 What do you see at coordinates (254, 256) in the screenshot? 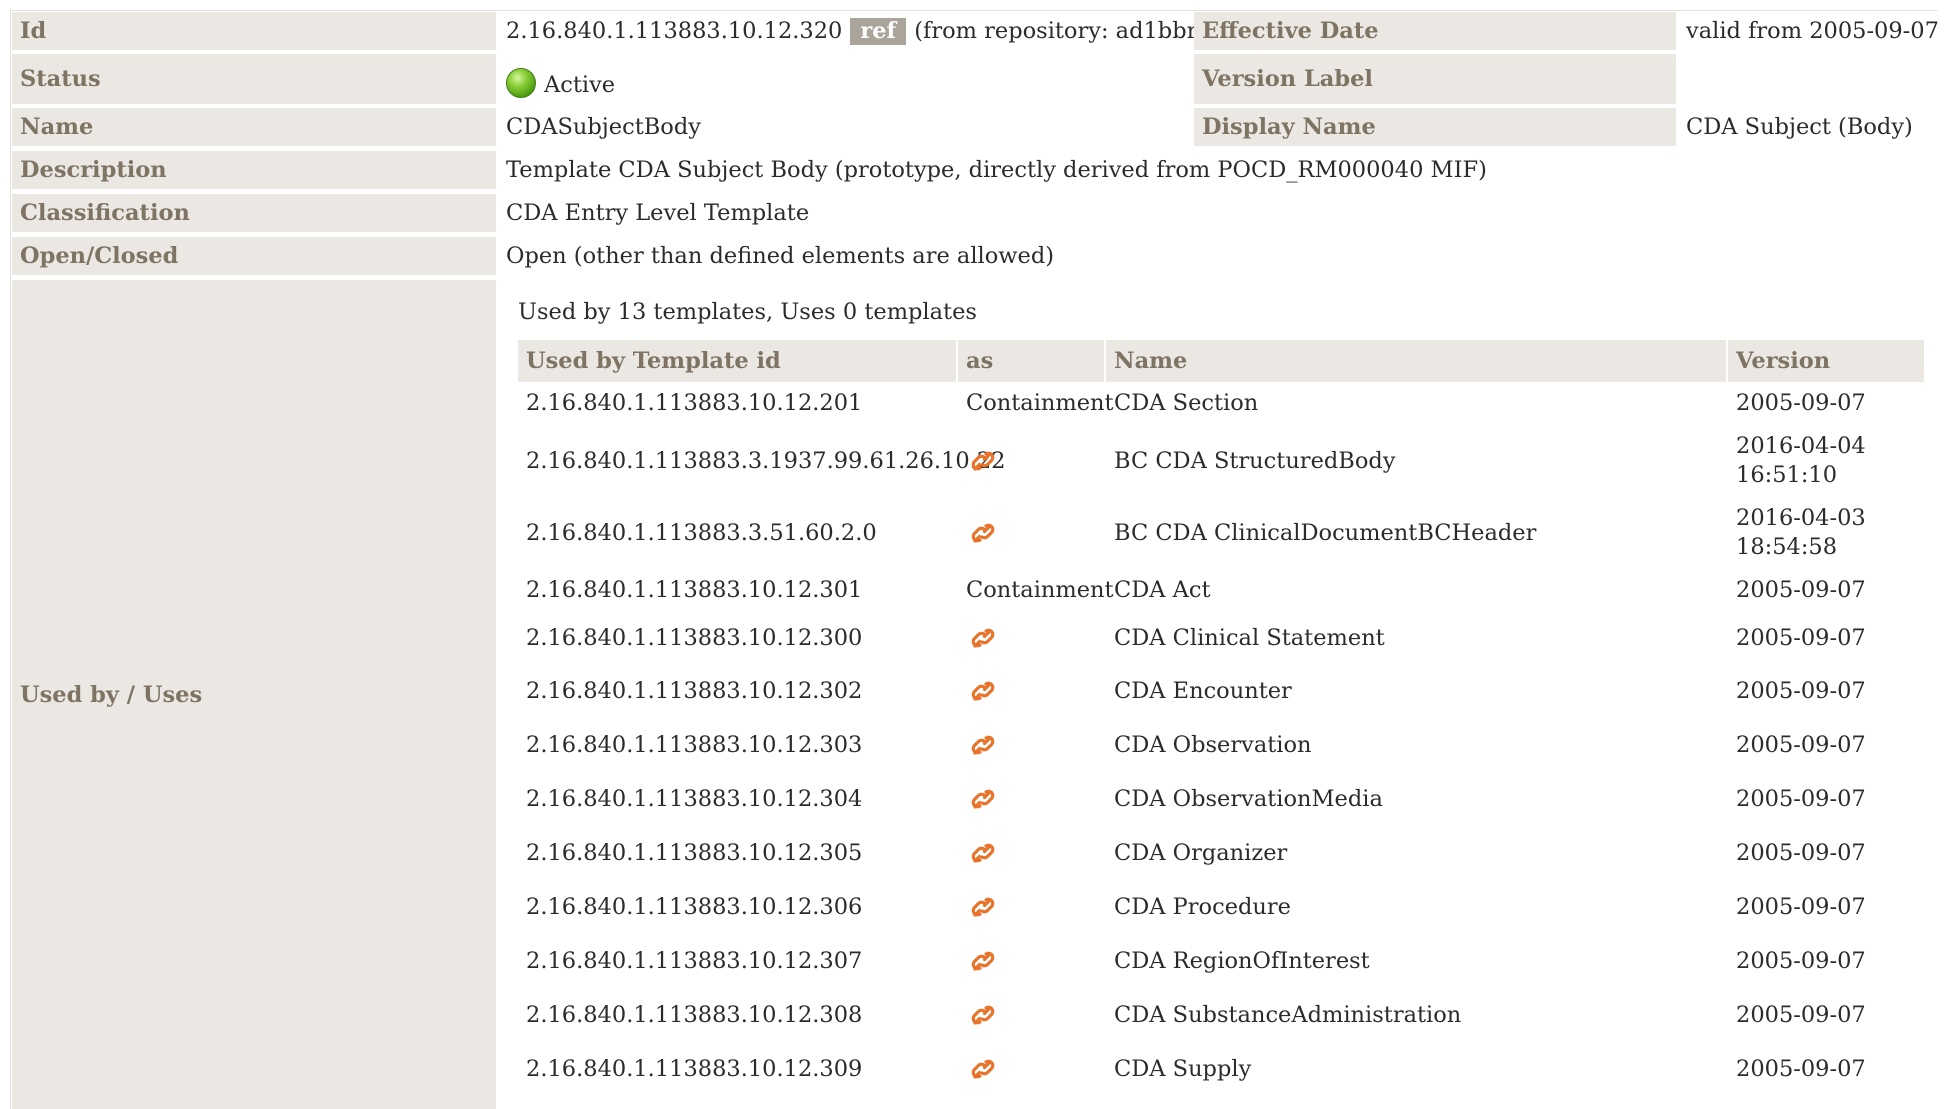
I see `open-closed-label: Open/Closed` at bounding box center [254, 256].